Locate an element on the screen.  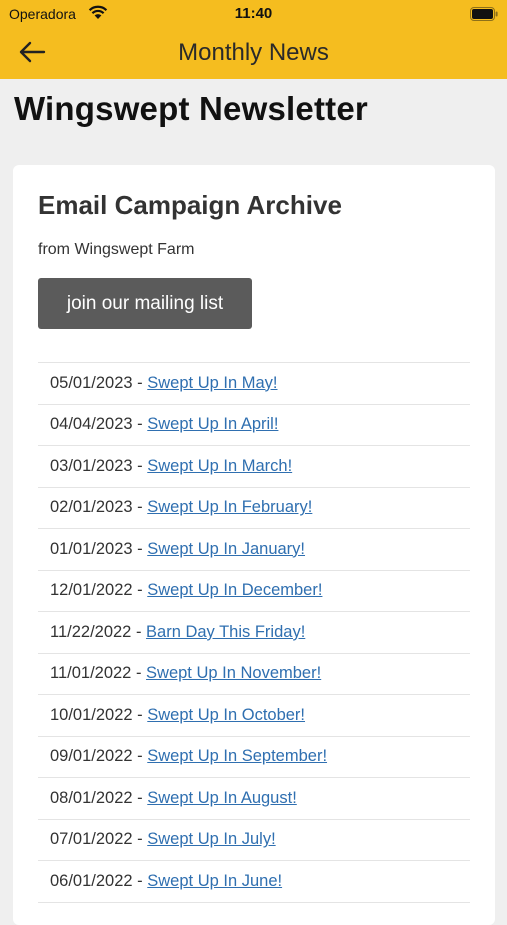
list-item: 01/01/2023 - Swept Up In January! is located at coordinates (254, 550).